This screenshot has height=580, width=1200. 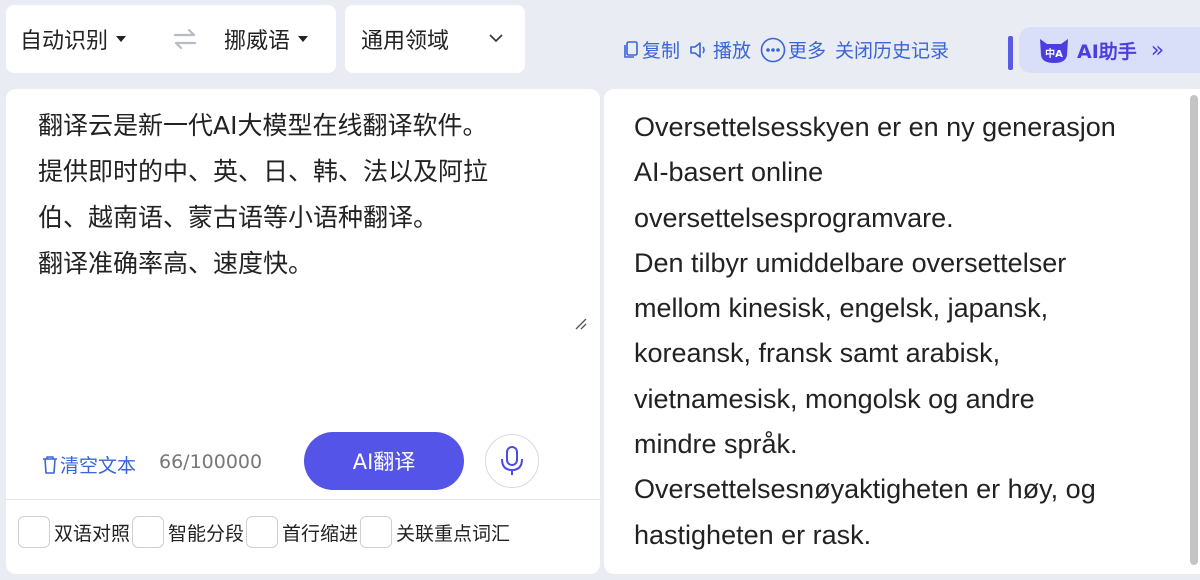 I want to click on translation-line: vietnamesisk, mongolsk og andre, so click(x=834, y=398).